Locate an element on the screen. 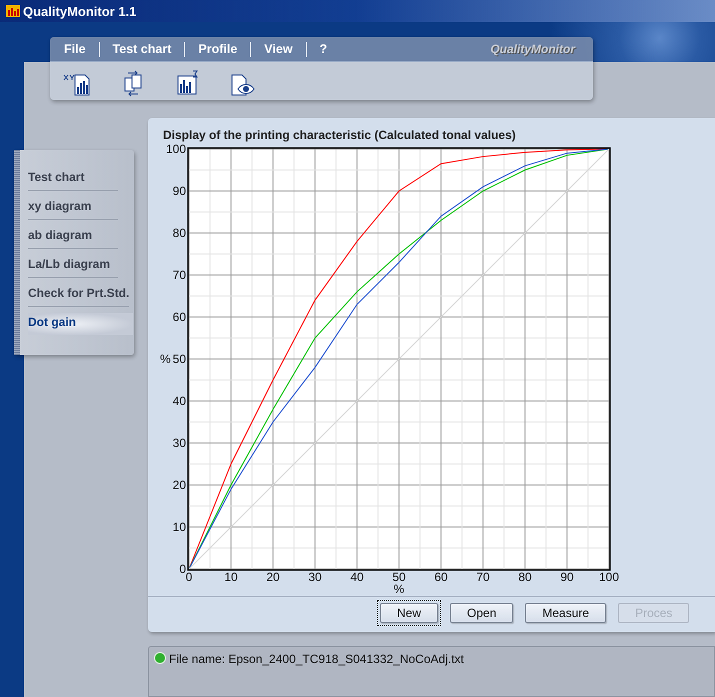  x-tick-label: 80 is located at coordinates (525, 577).